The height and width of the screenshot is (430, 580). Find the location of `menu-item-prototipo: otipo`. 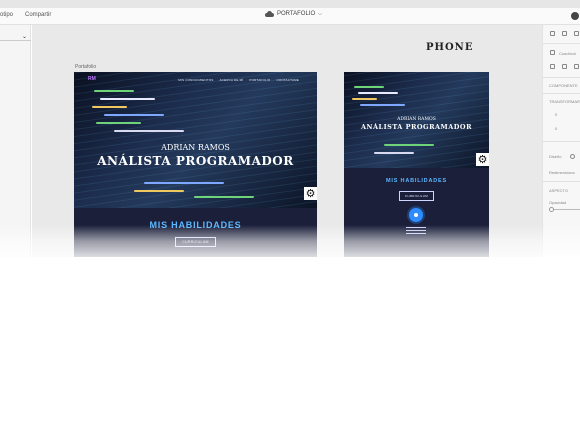

menu-item-prototipo: otipo is located at coordinates (6, 15).